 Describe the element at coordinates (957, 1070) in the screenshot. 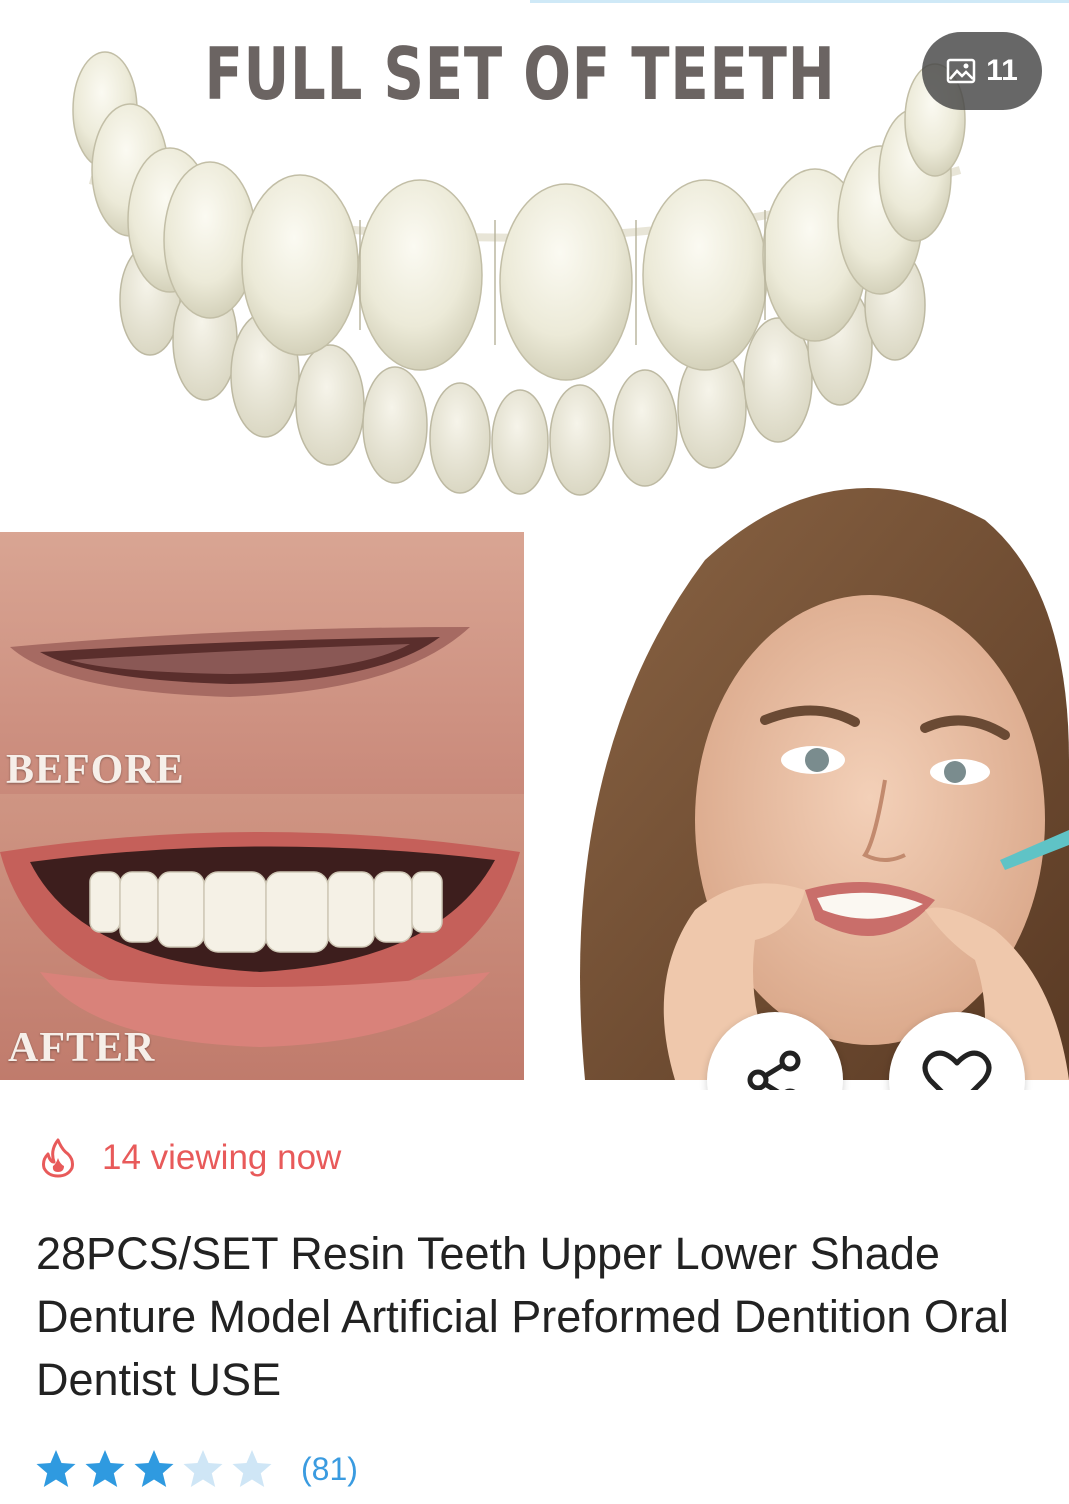

I see `heart-icon` at that location.